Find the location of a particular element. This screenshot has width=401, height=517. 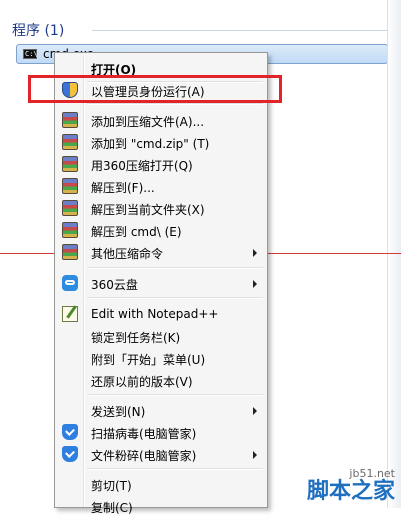

menu-item-open-with-360zip: 用360压缩打开(Q) is located at coordinates (161, 164).